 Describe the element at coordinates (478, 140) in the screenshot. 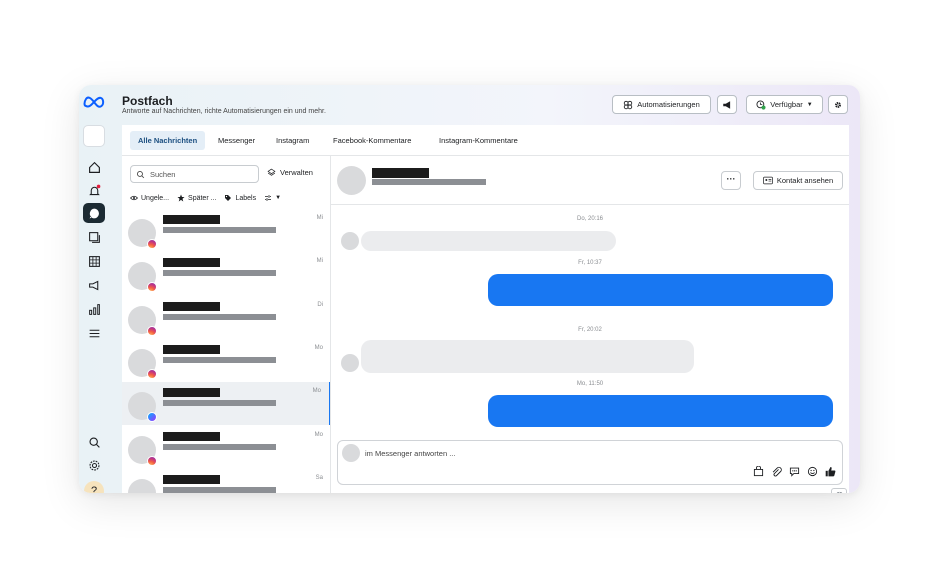

I see `tab-instagram-comments: Instagram-Kommentare` at that location.